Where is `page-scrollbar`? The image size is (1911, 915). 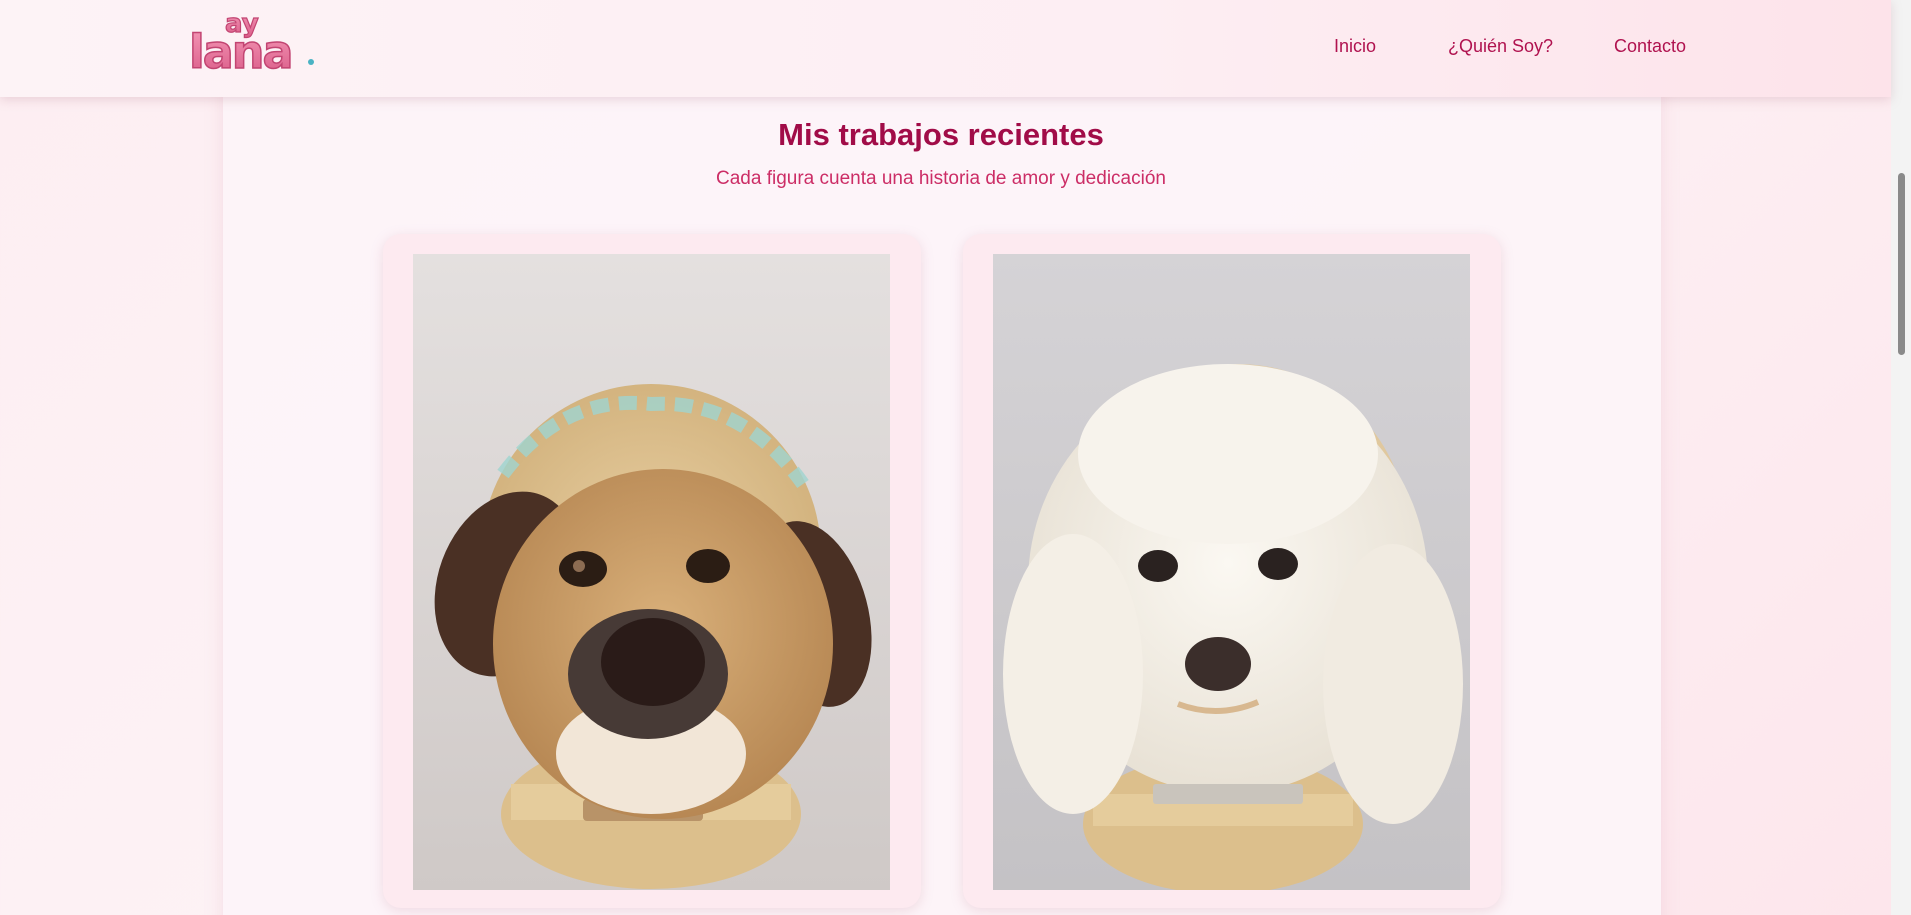 page-scrollbar is located at coordinates (1901, 457).